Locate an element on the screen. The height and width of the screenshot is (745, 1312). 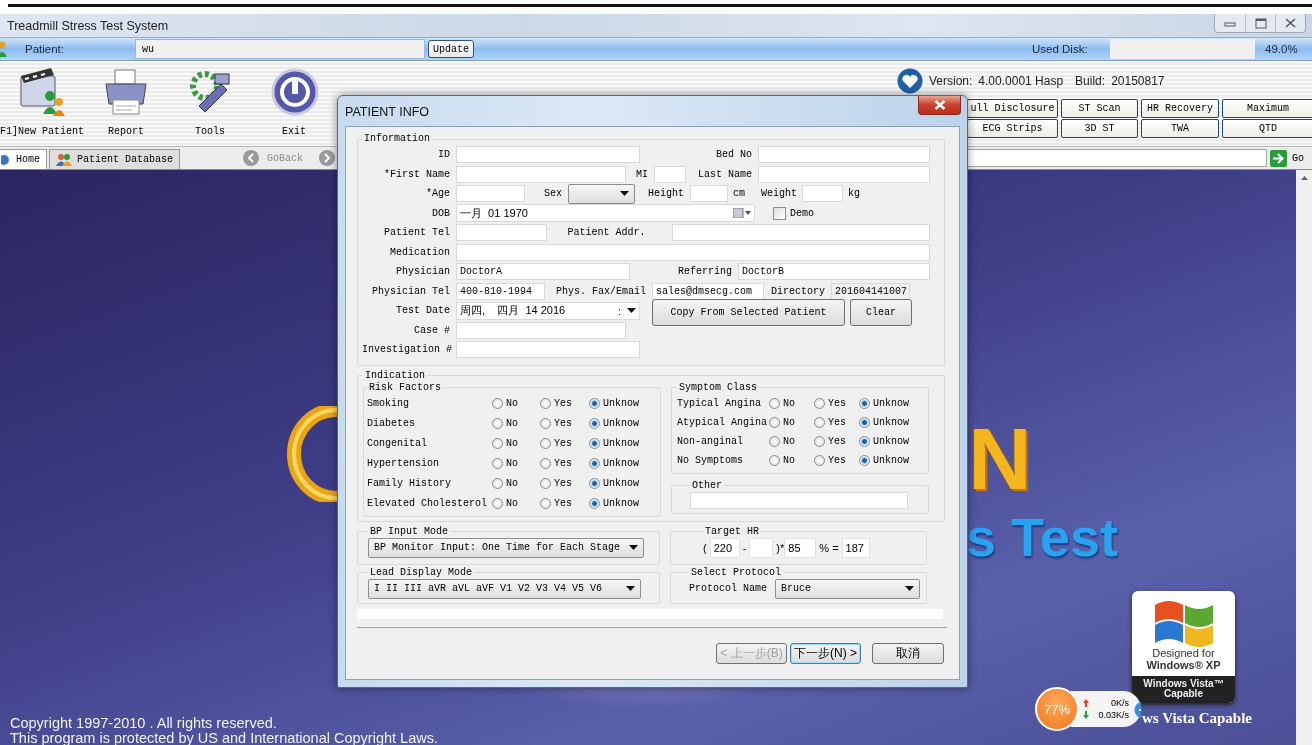
dropdown: Bruce is located at coordinates (847, 588).